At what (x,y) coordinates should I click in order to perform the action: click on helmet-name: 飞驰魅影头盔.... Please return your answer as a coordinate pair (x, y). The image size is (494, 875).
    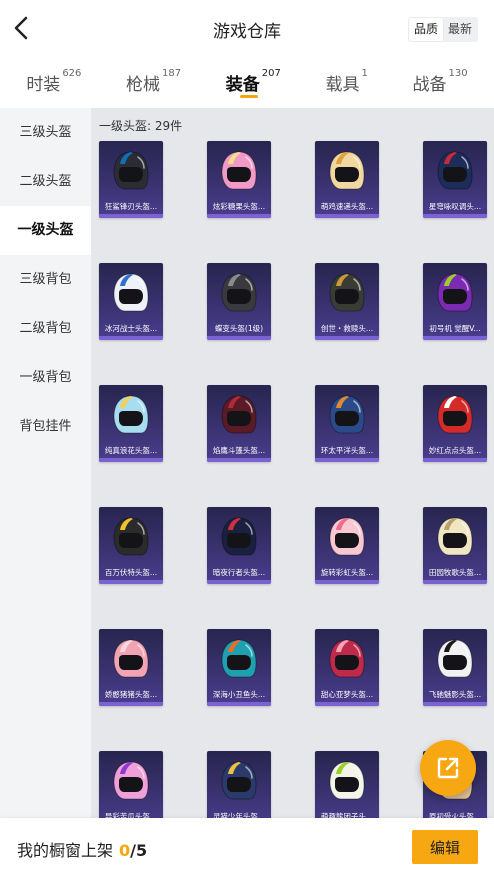
    Looking at the image, I should click on (455, 694).